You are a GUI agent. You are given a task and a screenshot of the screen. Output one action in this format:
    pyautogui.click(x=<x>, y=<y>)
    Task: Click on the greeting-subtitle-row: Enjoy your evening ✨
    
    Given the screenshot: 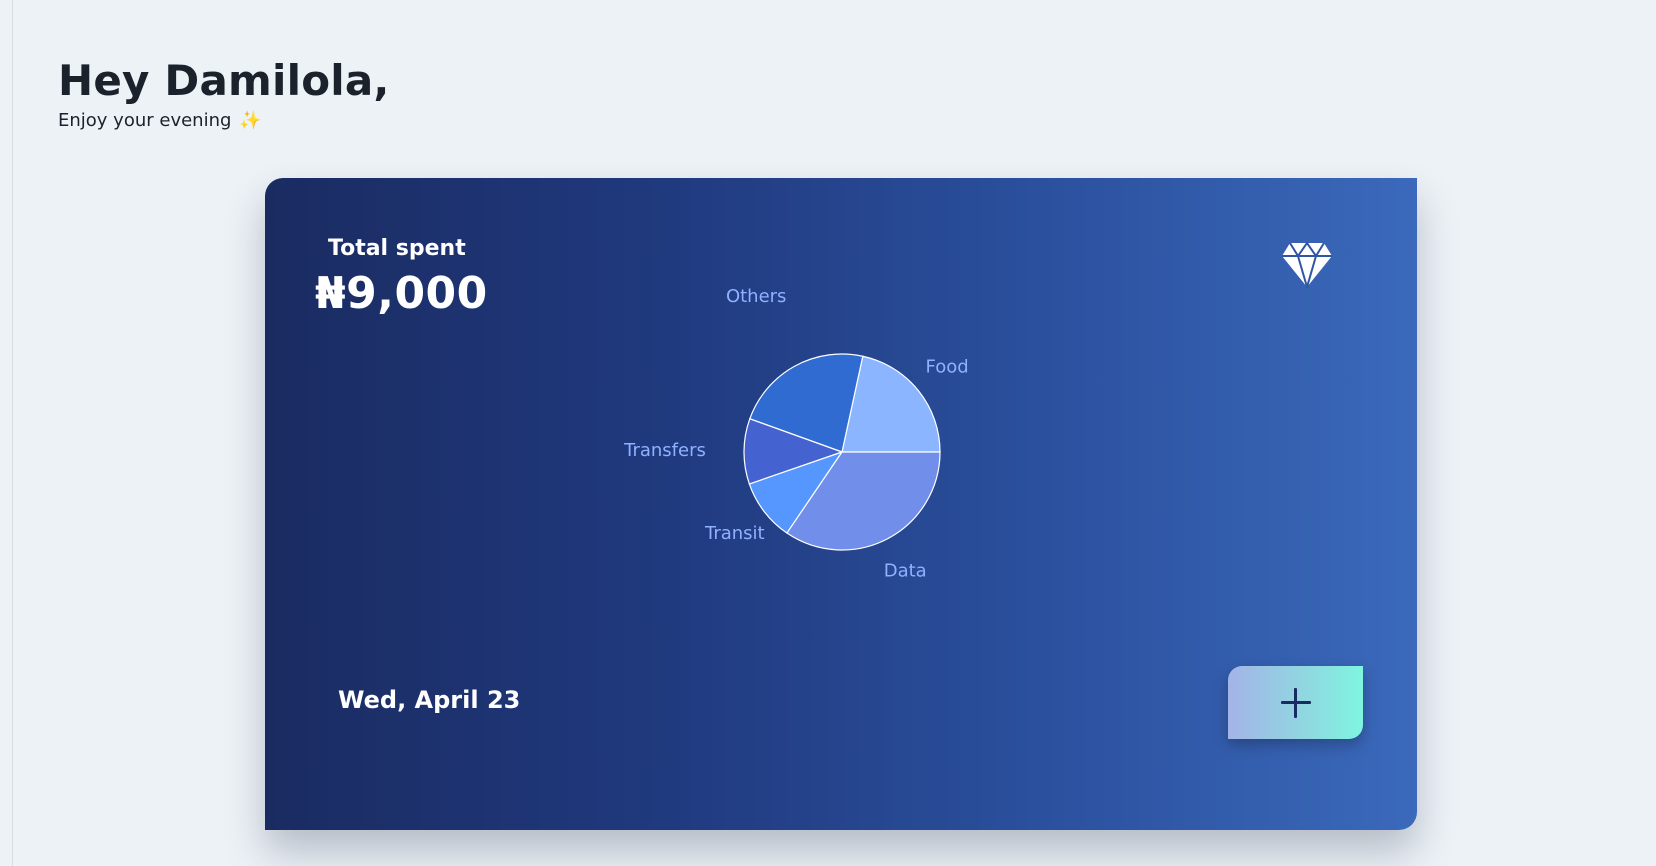 What is the action you would take?
    pyautogui.click(x=224, y=120)
    